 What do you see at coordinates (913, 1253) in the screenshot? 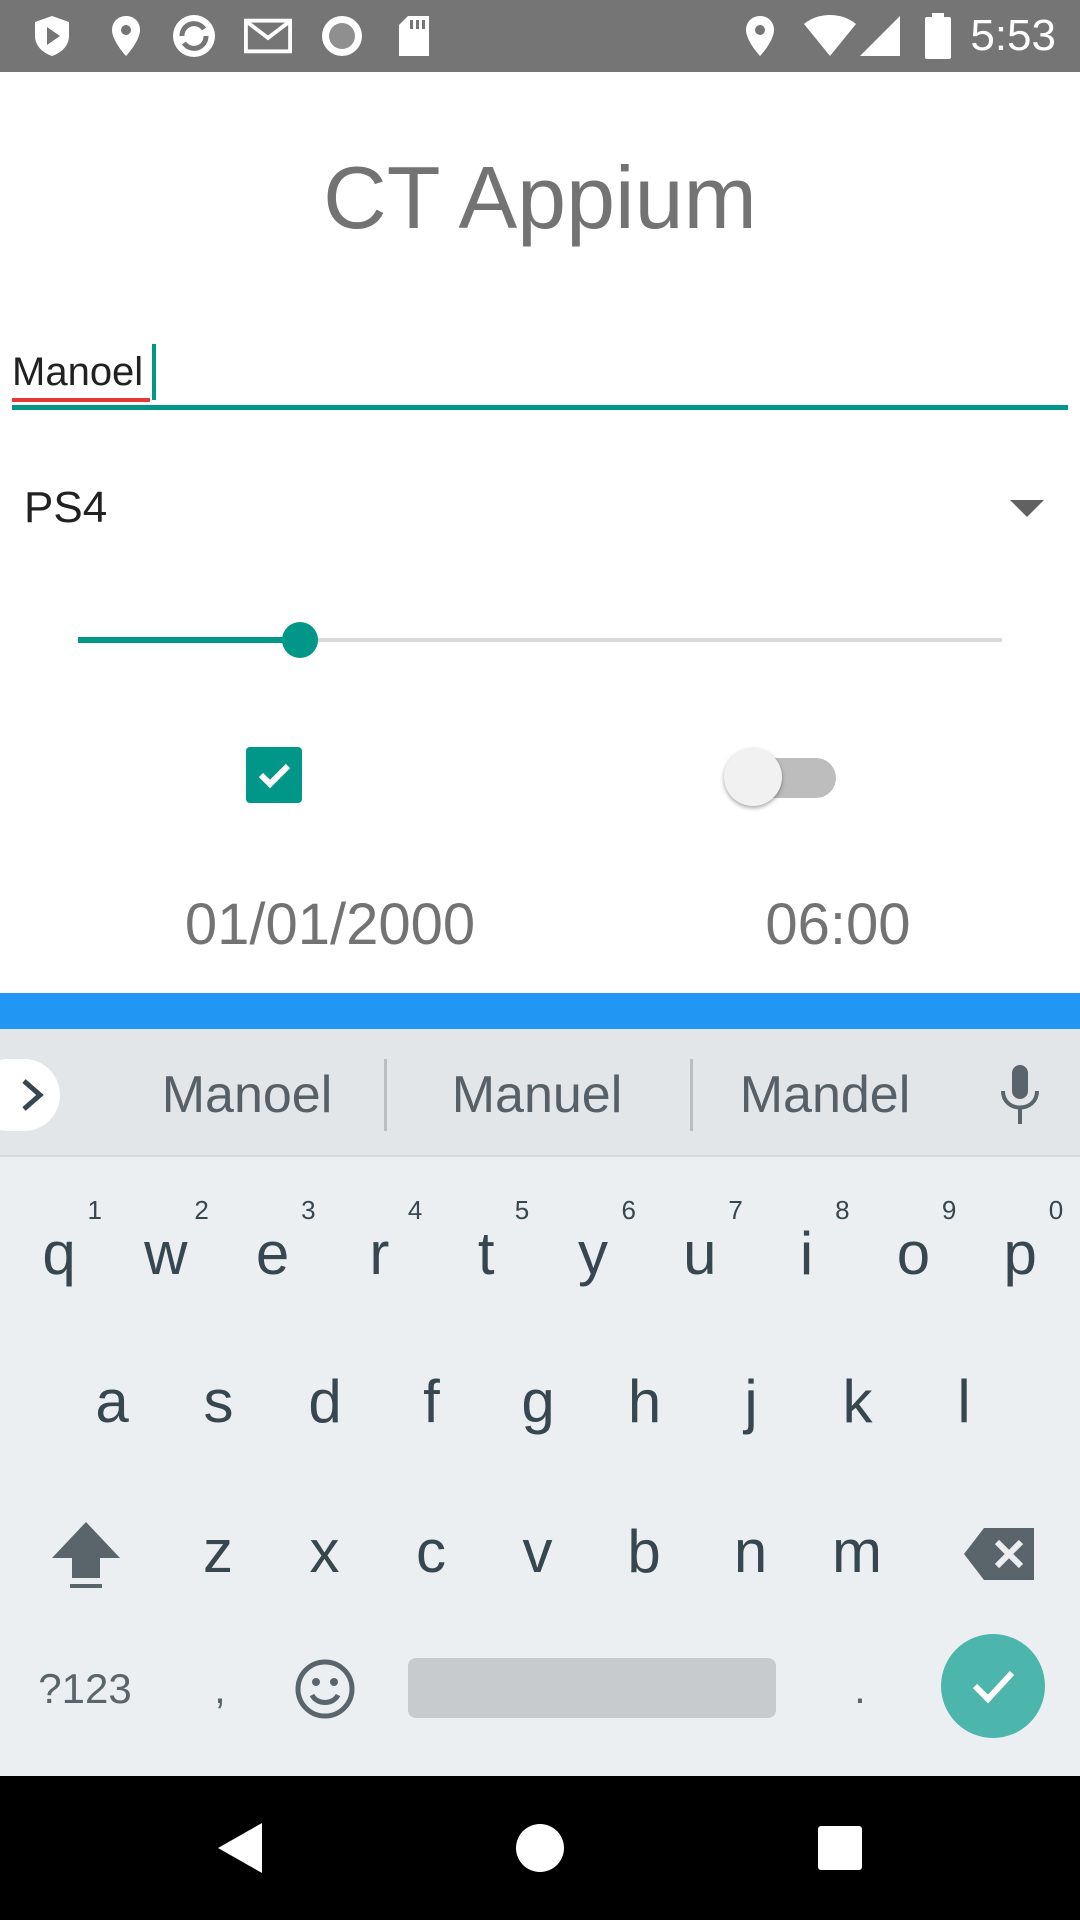
I see `key-o: o9` at bounding box center [913, 1253].